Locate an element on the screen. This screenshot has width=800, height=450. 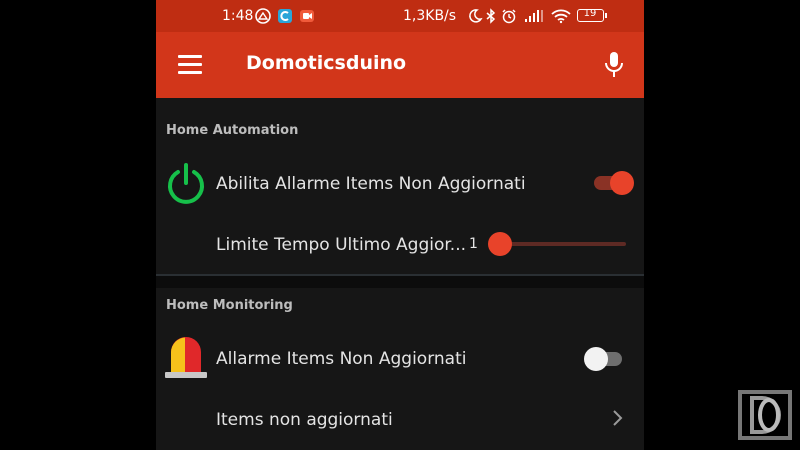
battery-level: 19 is located at coordinates (590, 13).